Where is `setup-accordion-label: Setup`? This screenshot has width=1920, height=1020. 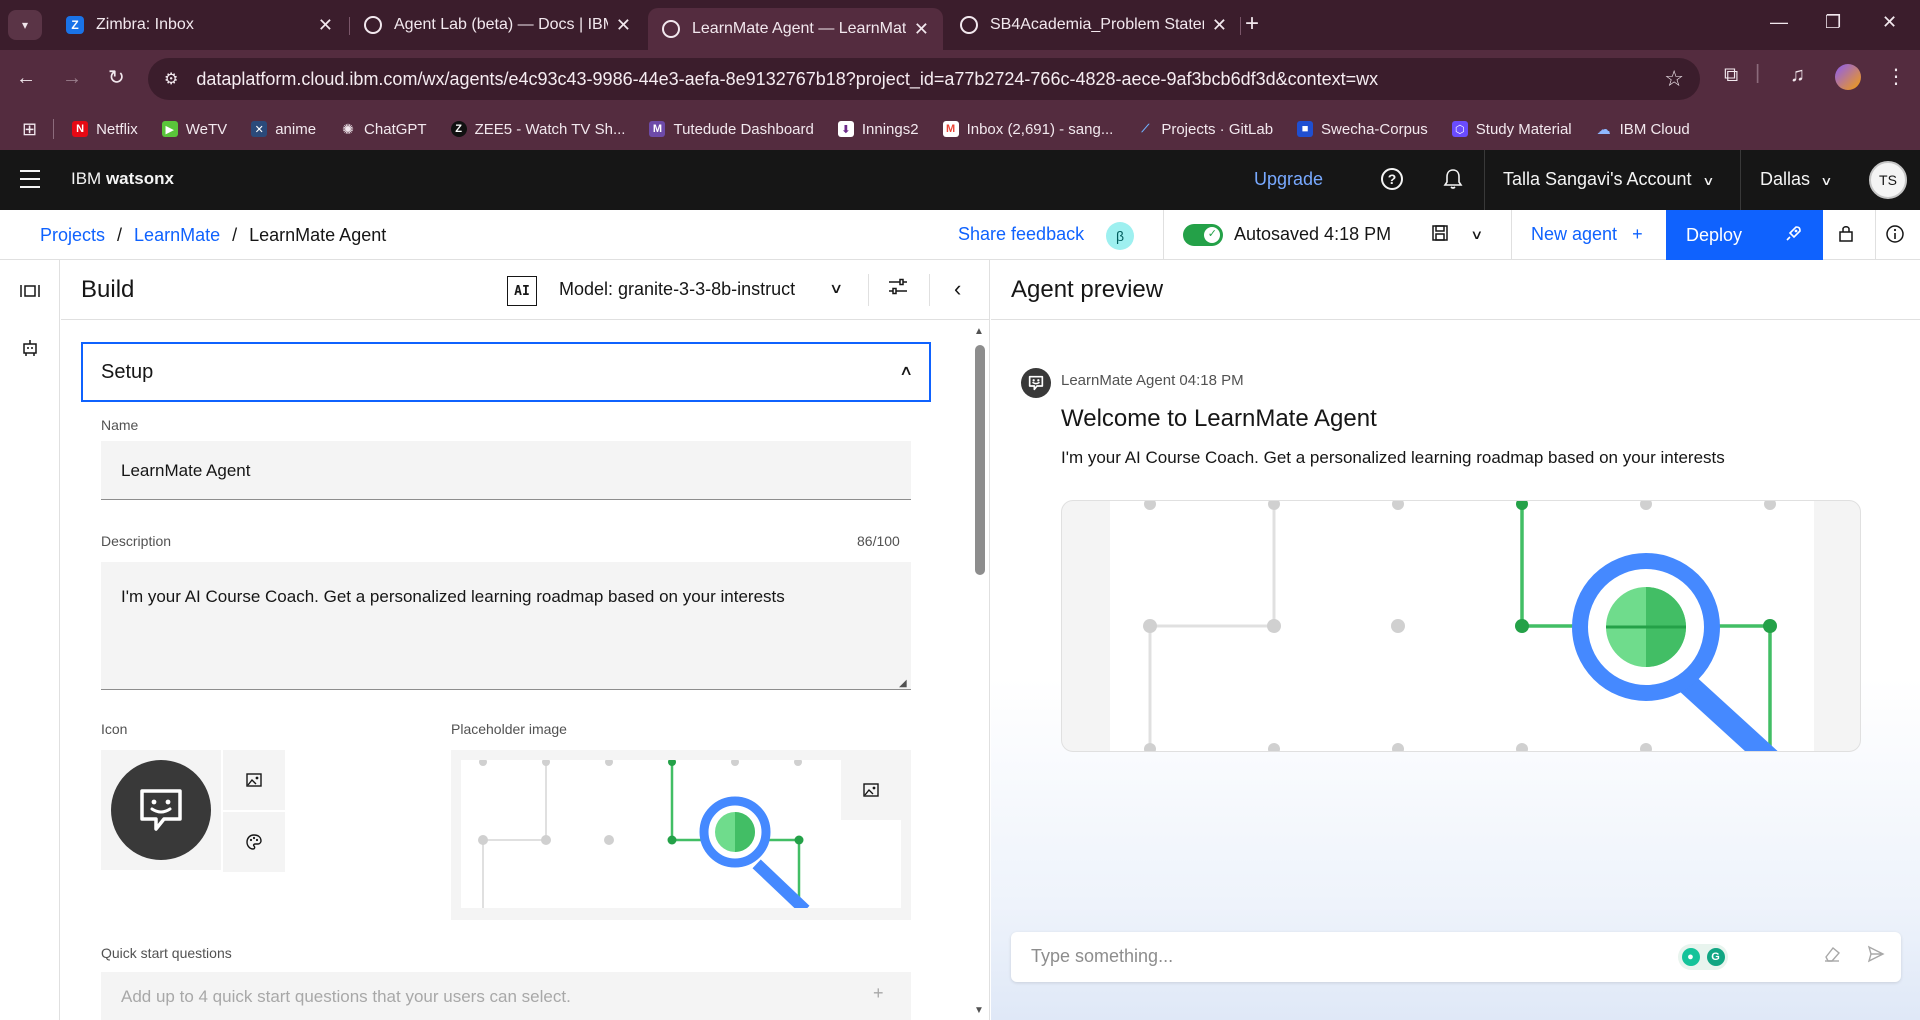 setup-accordion-label: Setup is located at coordinates (127, 372).